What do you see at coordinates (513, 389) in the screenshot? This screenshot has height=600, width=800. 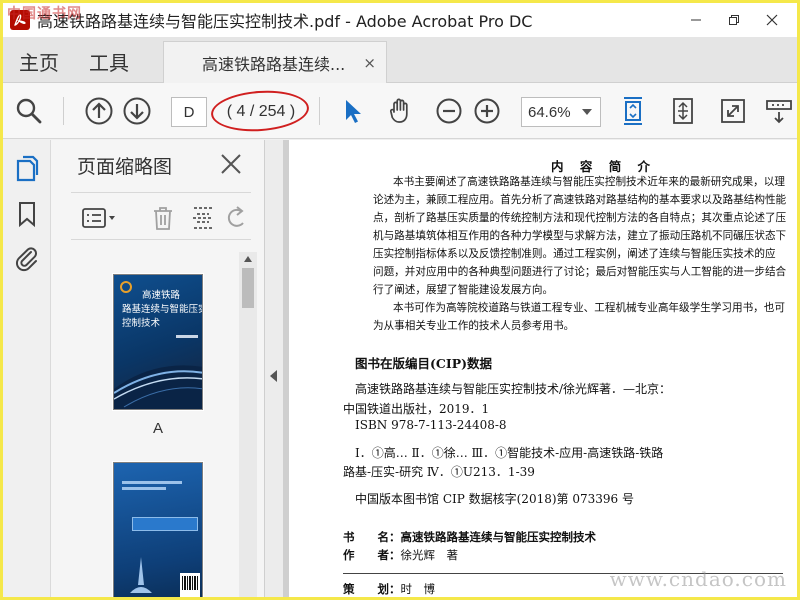 I see `cip-line: 高速铁路路基连续与智能压实控制技术/徐光辉著．—北京：` at bounding box center [513, 389].